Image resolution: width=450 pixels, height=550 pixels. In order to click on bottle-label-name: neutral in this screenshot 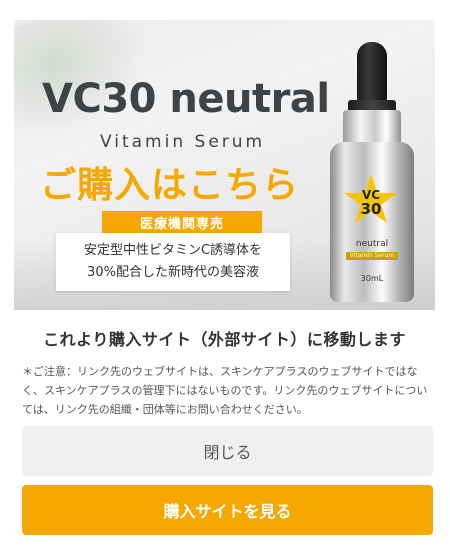, I will do `click(372, 244)`.